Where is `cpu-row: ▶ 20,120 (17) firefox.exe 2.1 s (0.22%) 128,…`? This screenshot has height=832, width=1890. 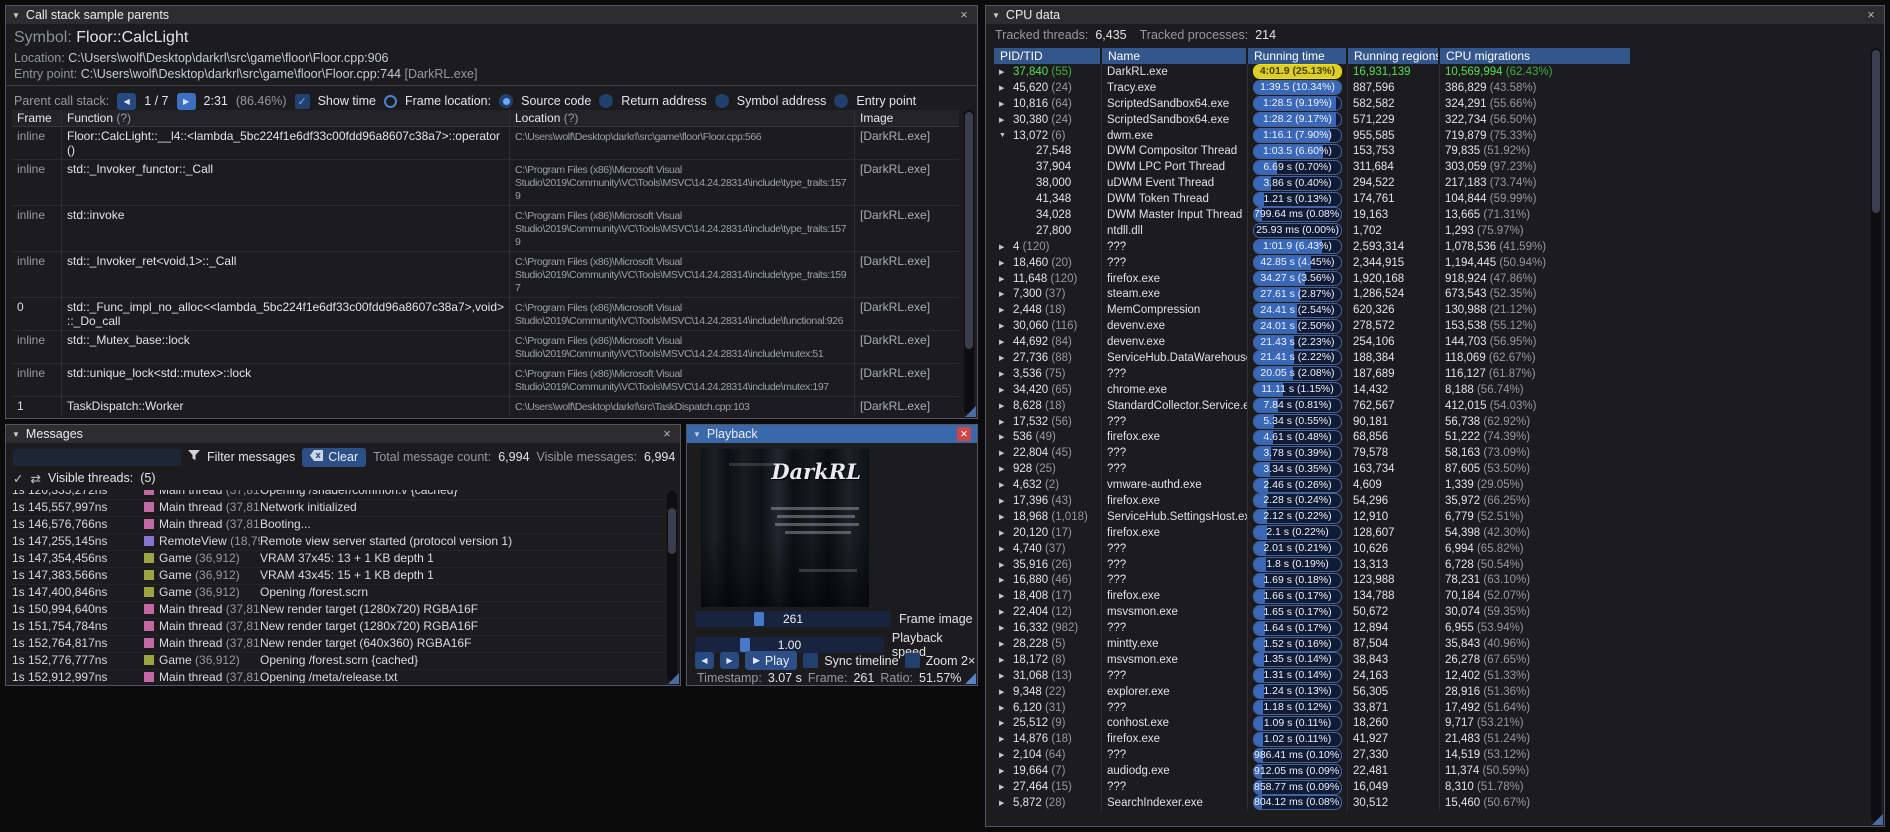
cpu-row: ▶ 20,120 (17) firefox.exe 2.1 s (0.22%) 128,… is located at coordinates (1431, 532).